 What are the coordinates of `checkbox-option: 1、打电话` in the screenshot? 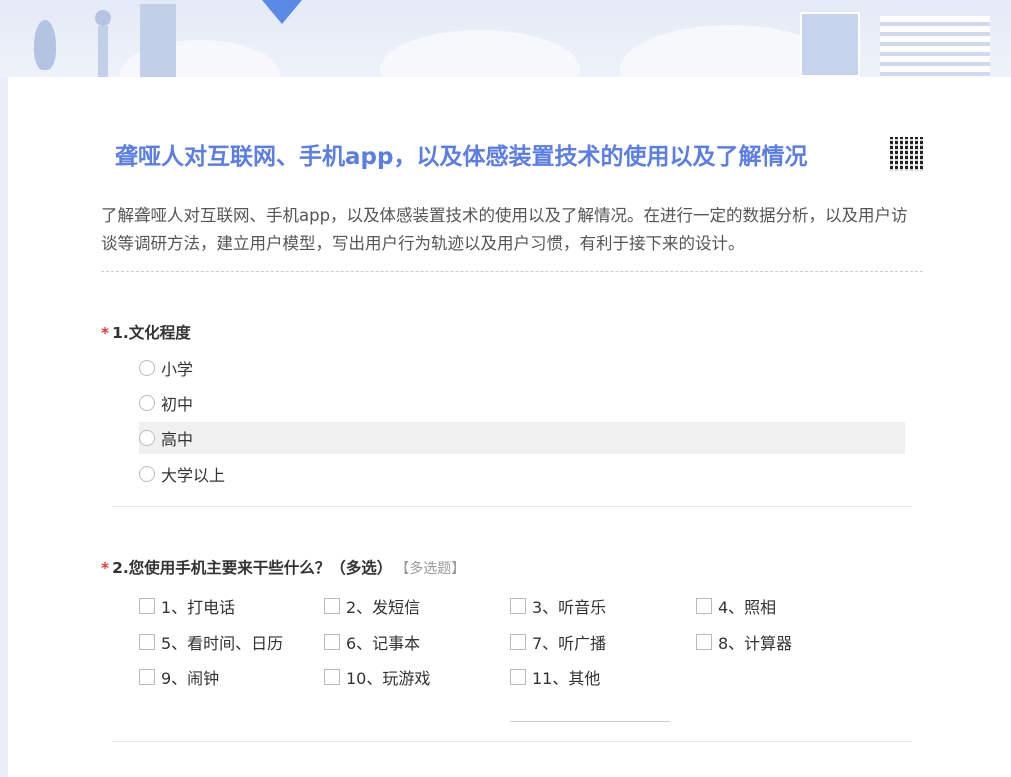 It's located at (187, 606).